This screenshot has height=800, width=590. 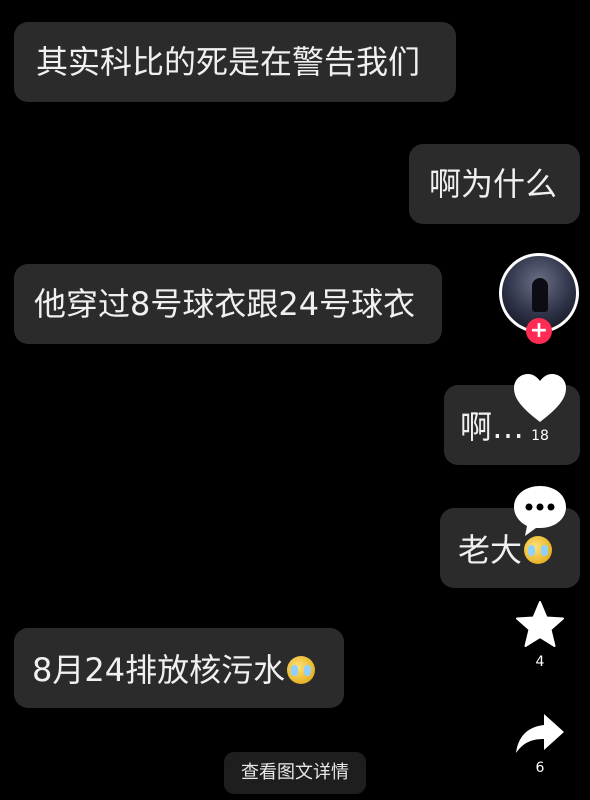 What do you see at coordinates (540, 768) in the screenshot?
I see `share-count: 6` at bounding box center [540, 768].